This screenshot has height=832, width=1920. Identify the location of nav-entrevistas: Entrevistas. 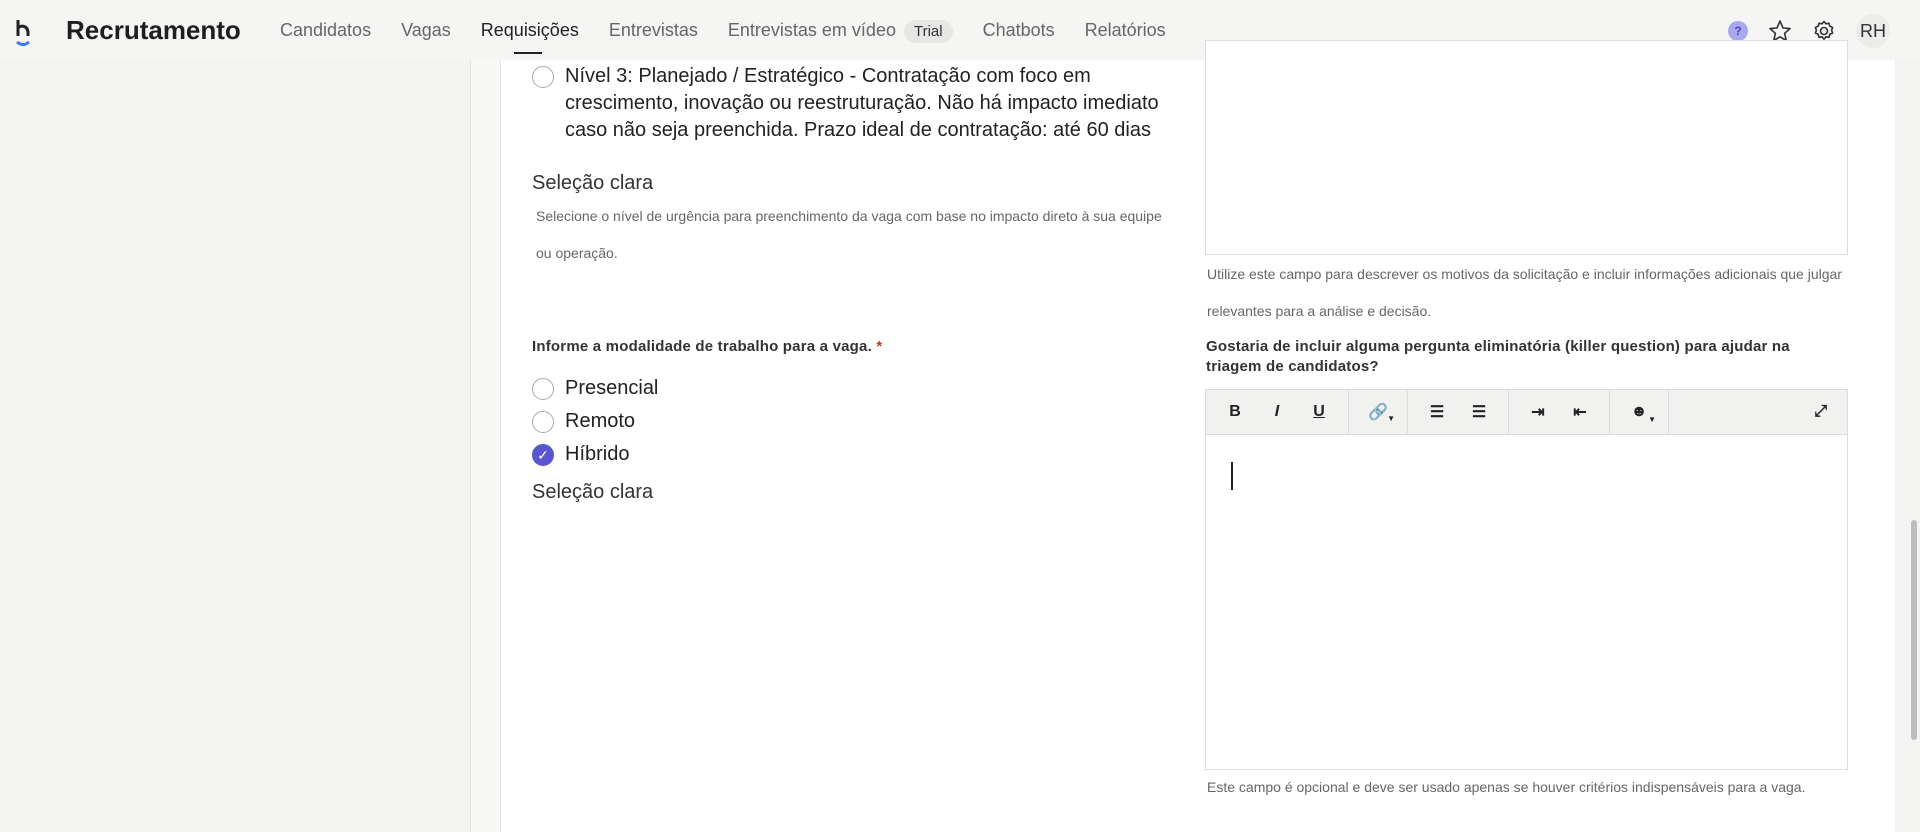
(653, 30).